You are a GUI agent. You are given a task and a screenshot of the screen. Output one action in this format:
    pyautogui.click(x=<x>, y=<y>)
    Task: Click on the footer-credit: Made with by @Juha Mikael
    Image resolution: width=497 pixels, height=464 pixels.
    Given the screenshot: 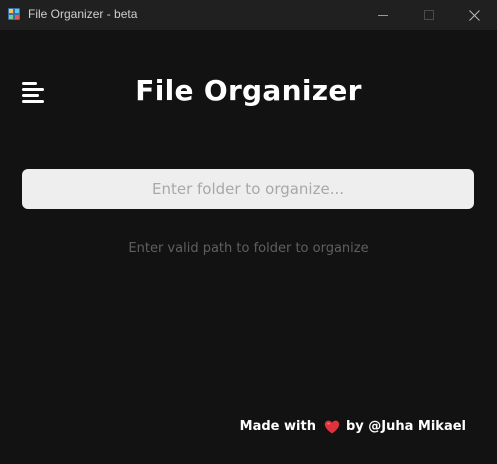 What is the action you would take?
    pyautogui.click(x=353, y=426)
    